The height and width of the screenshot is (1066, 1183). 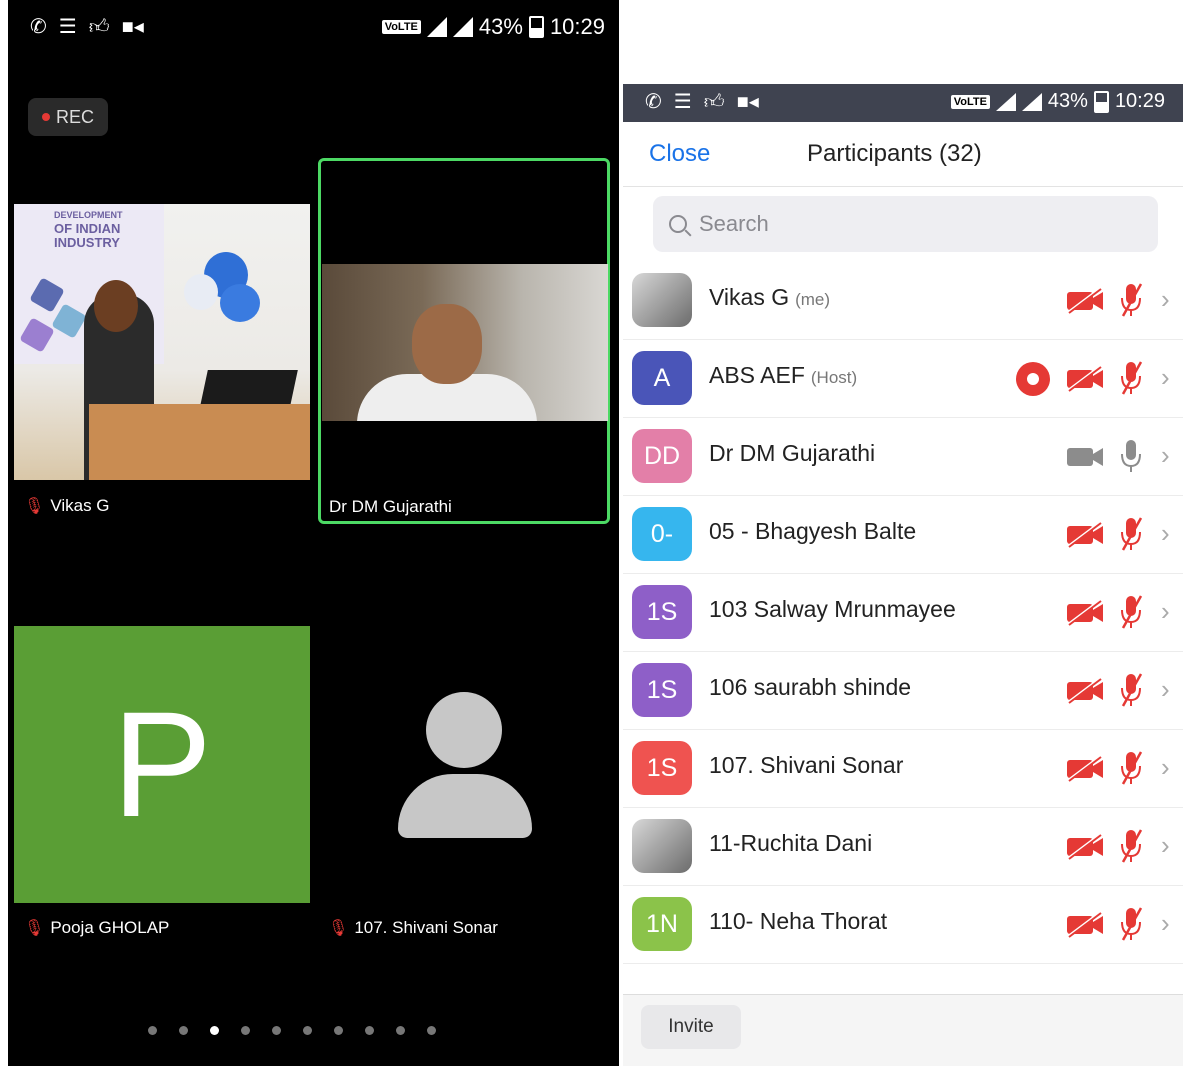 What do you see at coordinates (903, 847) in the screenshot?
I see `participant-row: 11-Ruchita Dani ›` at bounding box center [903, 847].